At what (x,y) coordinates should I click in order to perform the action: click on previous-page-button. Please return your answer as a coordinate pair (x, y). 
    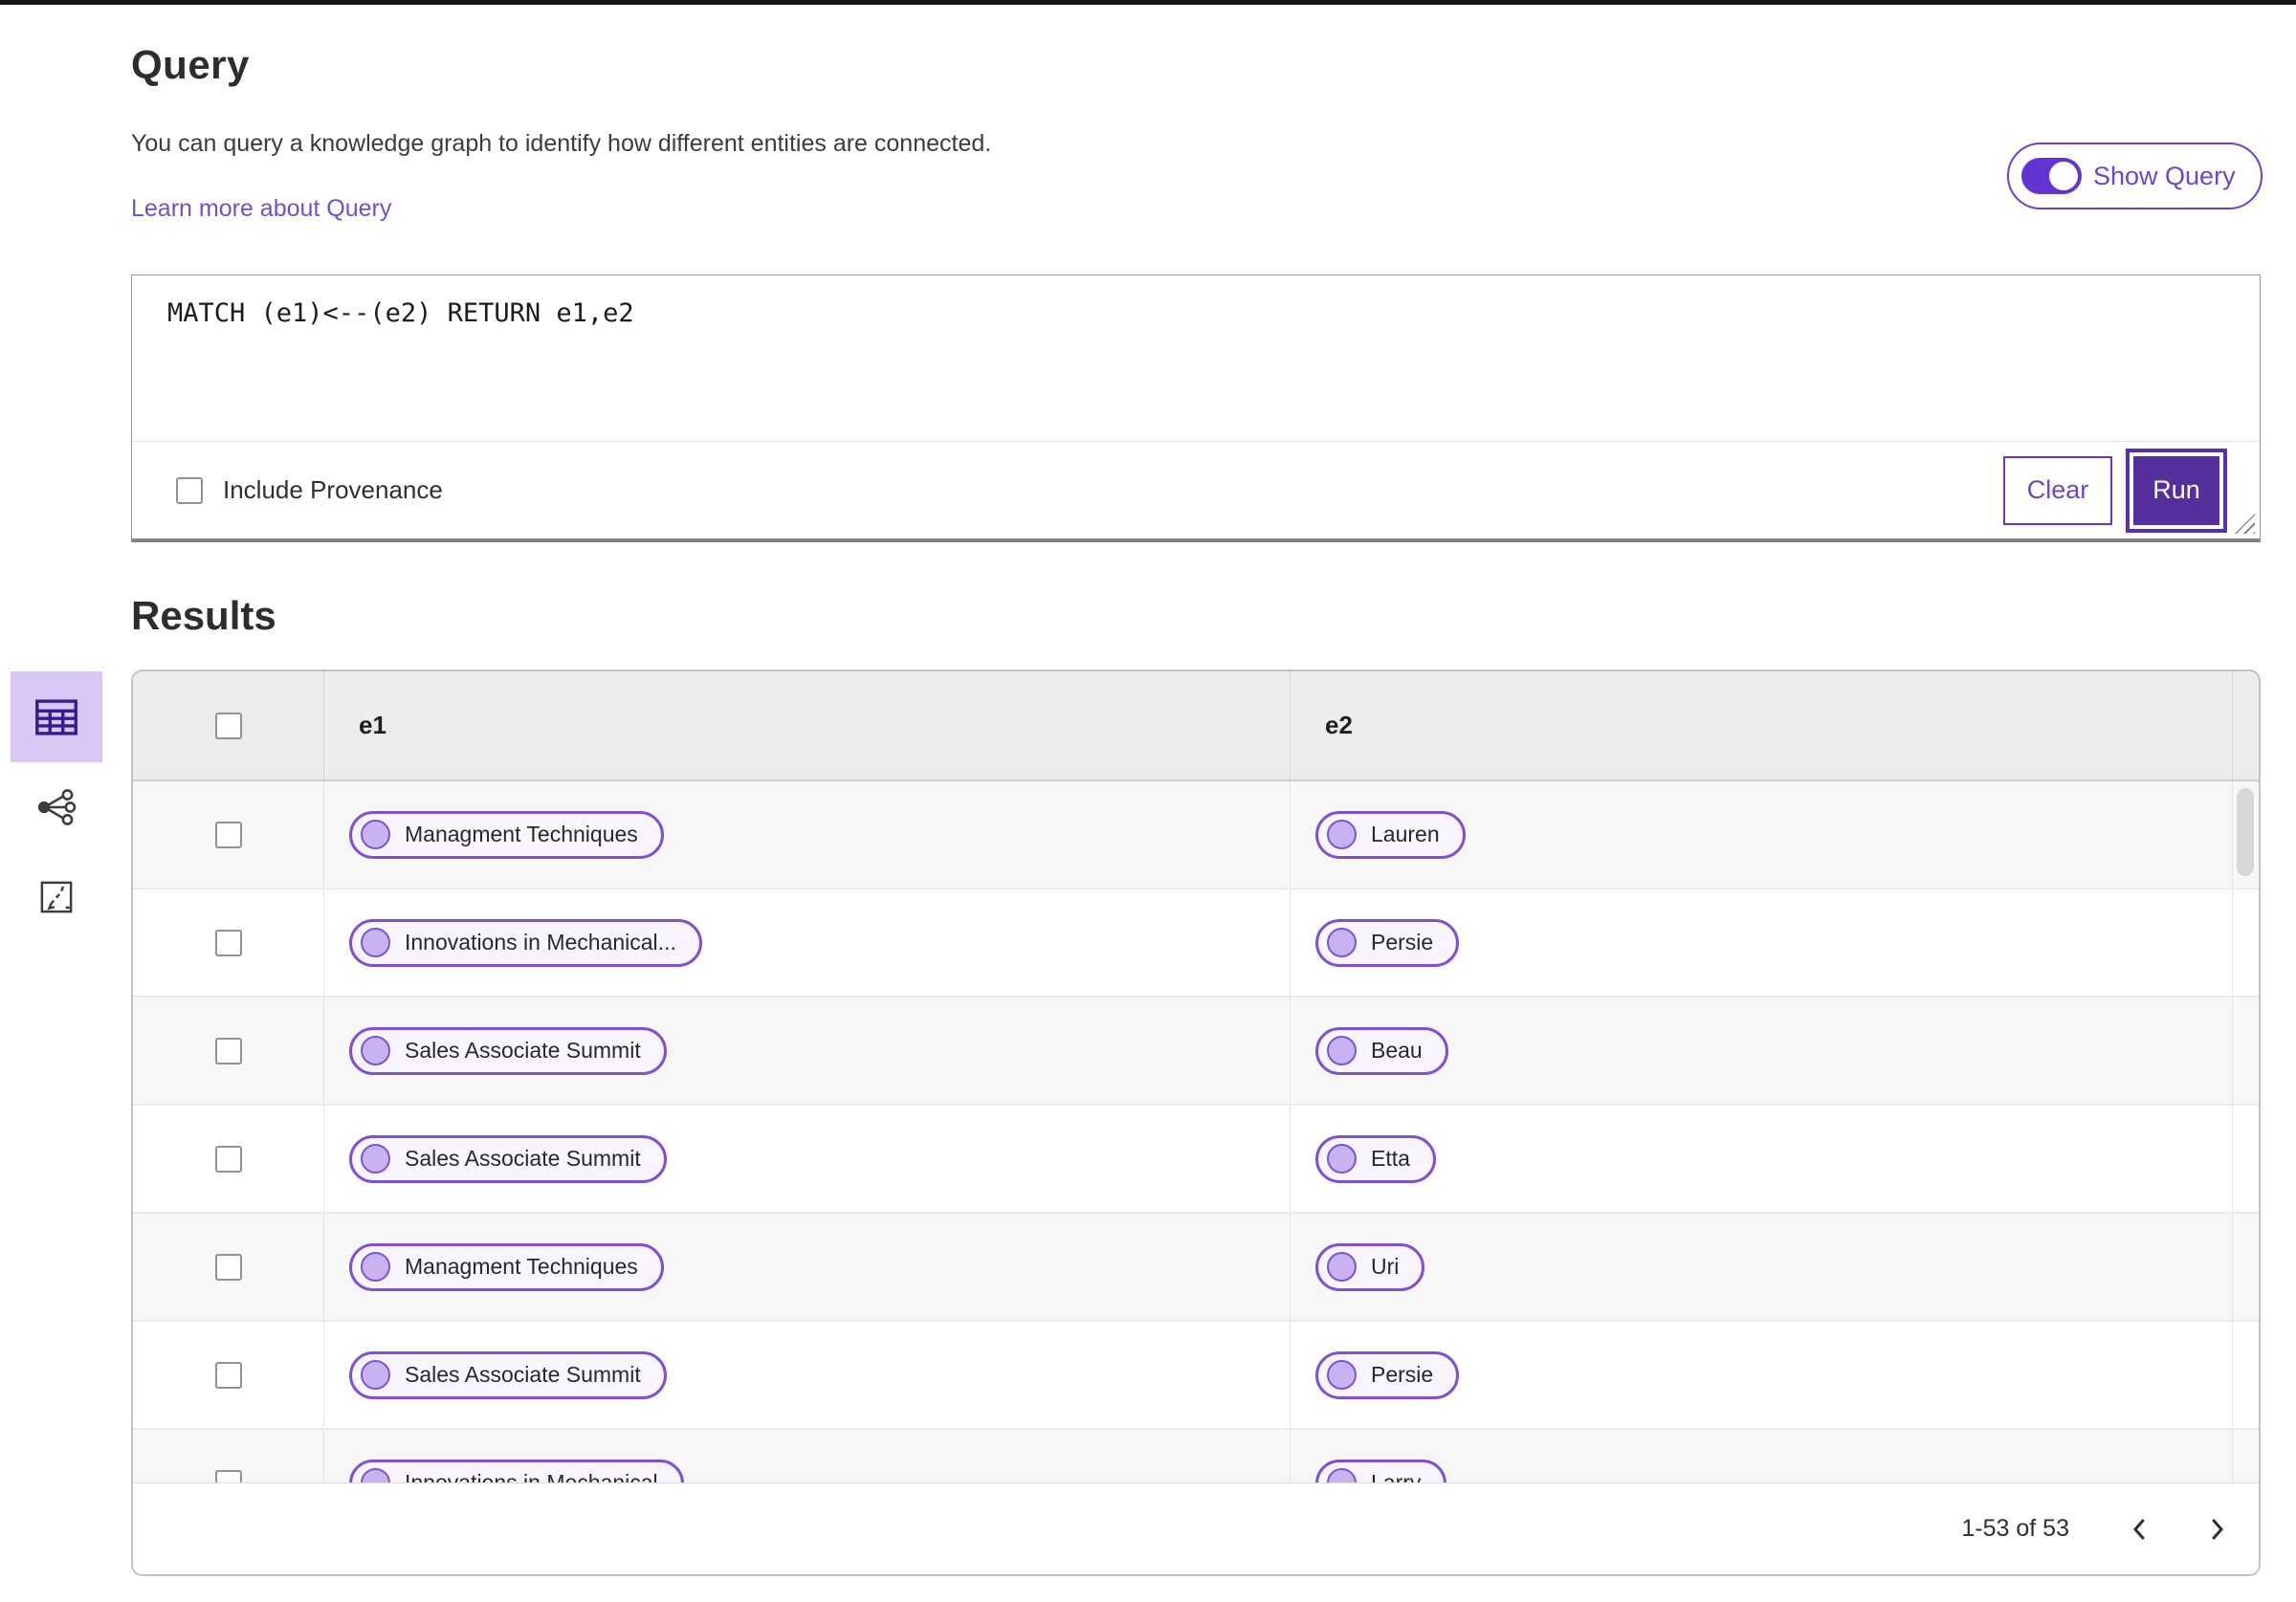
    Looking at the image, I should click on (2140, 1529).